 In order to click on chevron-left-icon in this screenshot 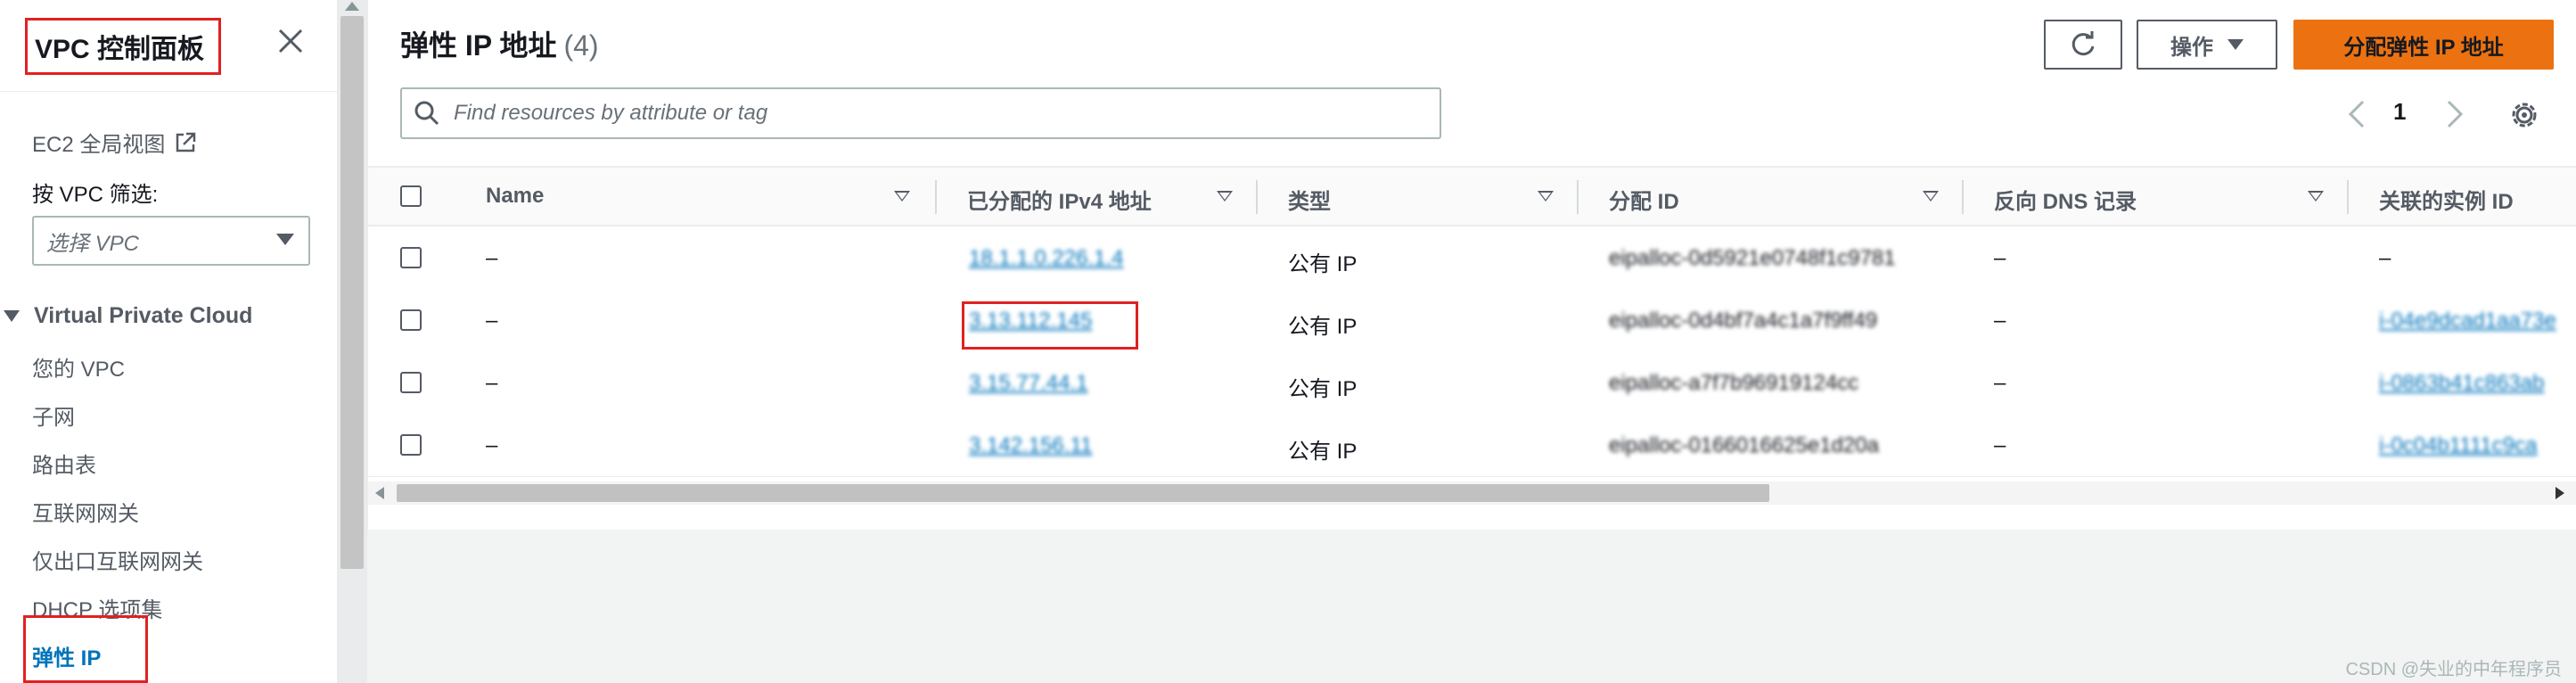, I will do `click(2356, 114)`.